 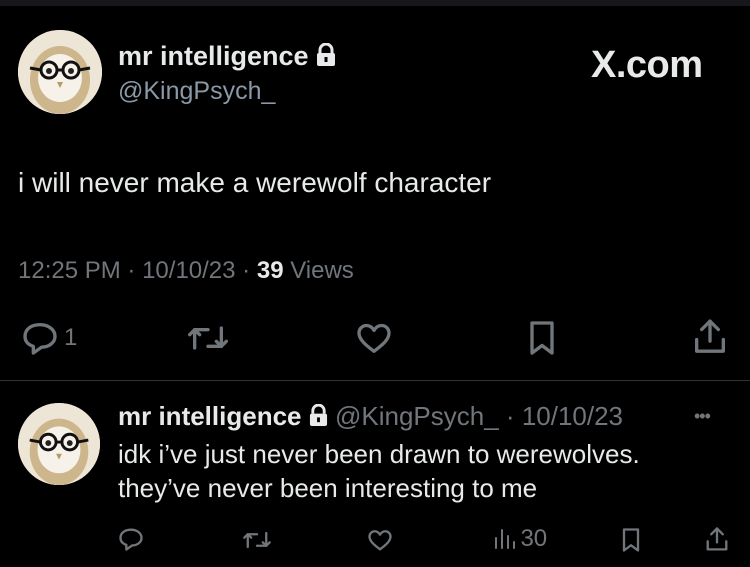 I want to click on avatar, so click(x=60, y=72).